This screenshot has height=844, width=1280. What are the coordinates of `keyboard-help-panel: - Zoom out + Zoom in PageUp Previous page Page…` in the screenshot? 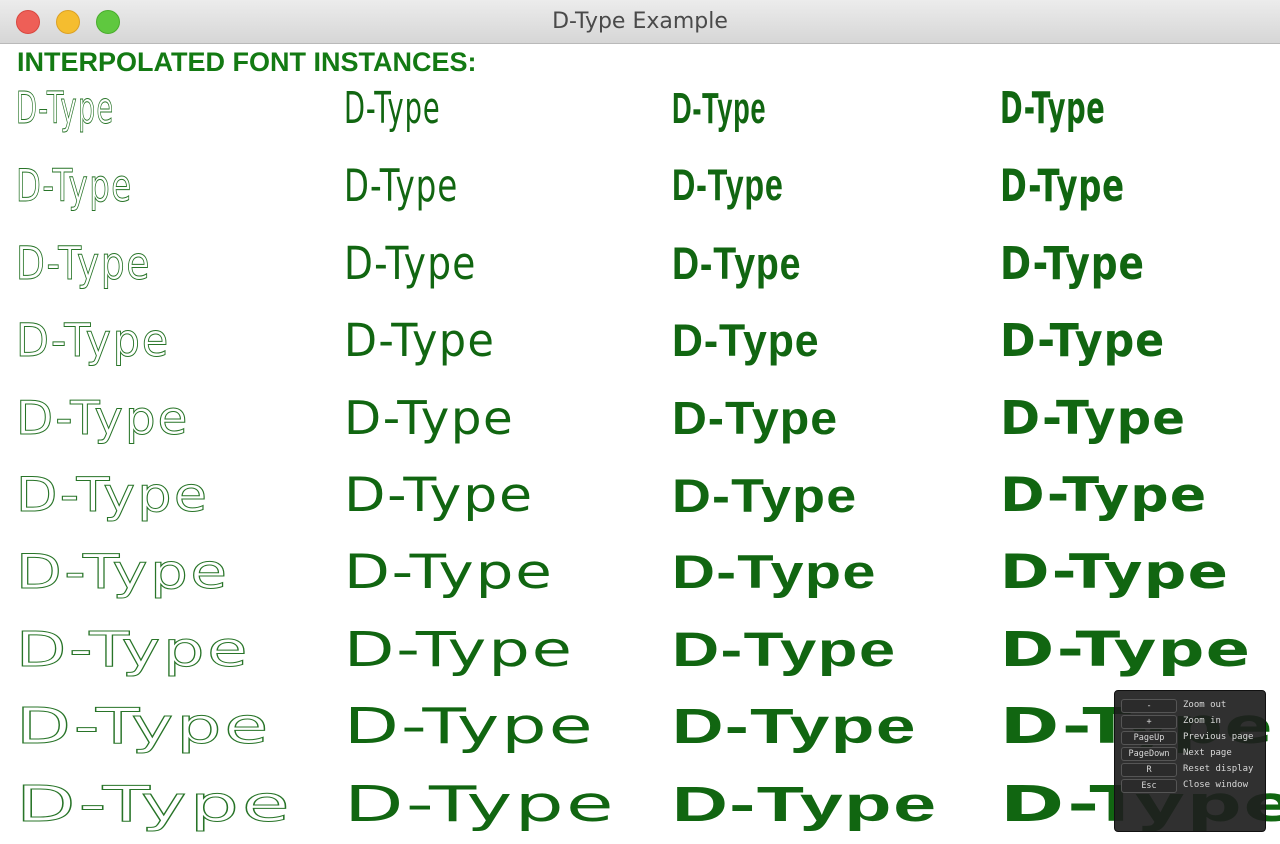 It's located at (1190, 761).